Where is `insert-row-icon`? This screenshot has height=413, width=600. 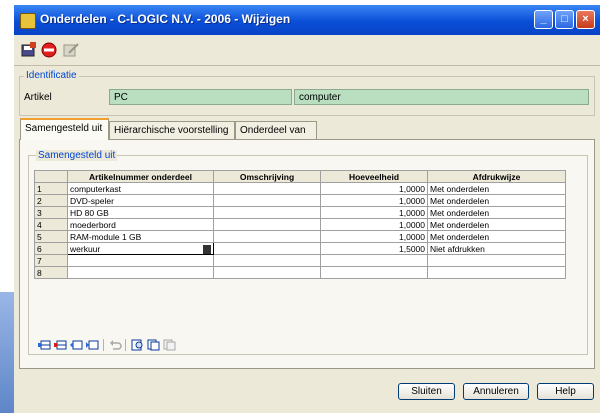 insert-row-icon is located at coordinates (44, 345).